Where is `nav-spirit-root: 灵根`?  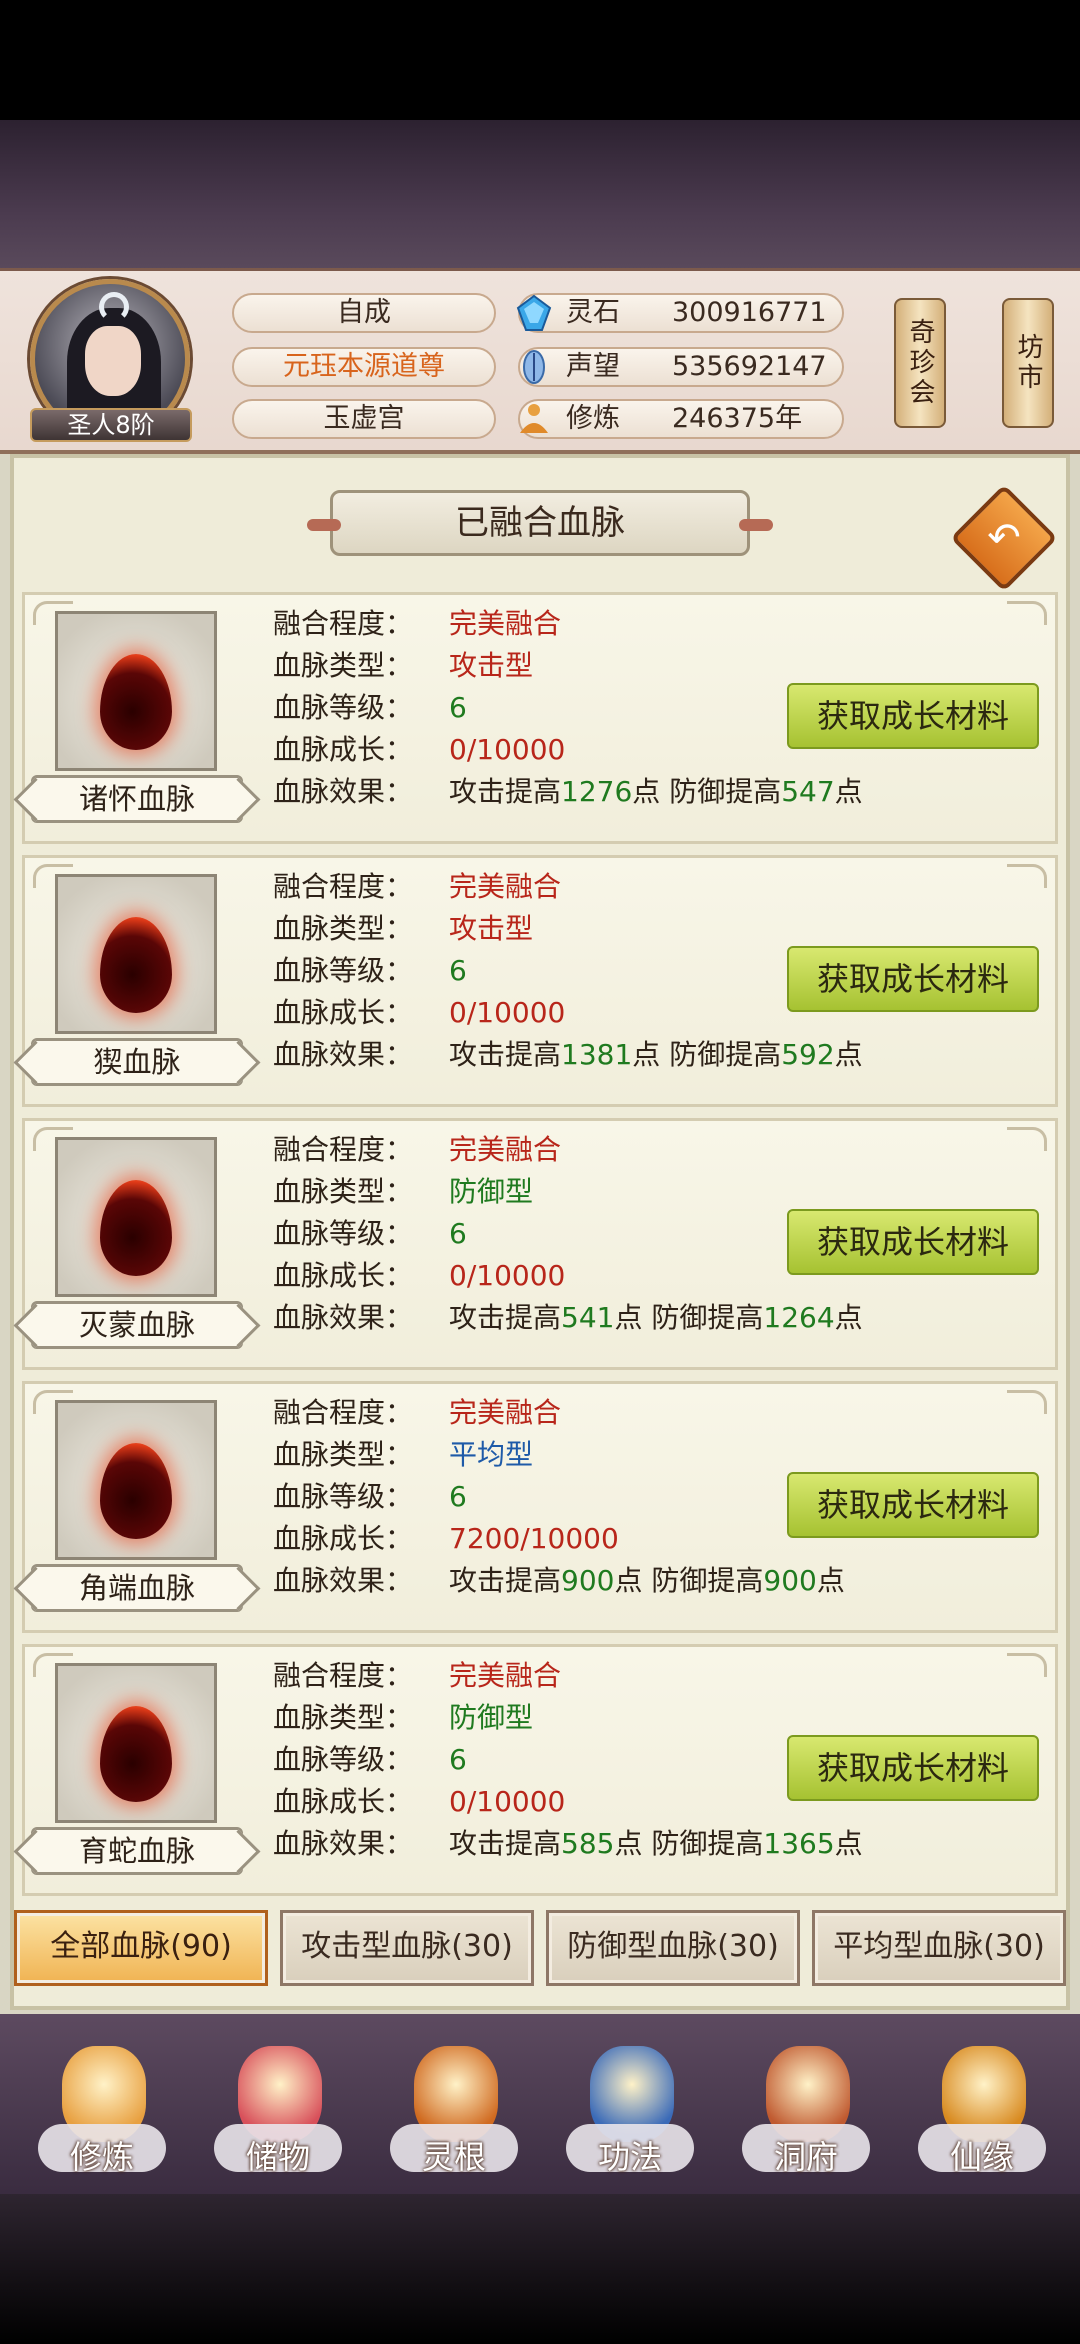
nav-spirit-root: 灵根 is located at coordinates (454, 2115).